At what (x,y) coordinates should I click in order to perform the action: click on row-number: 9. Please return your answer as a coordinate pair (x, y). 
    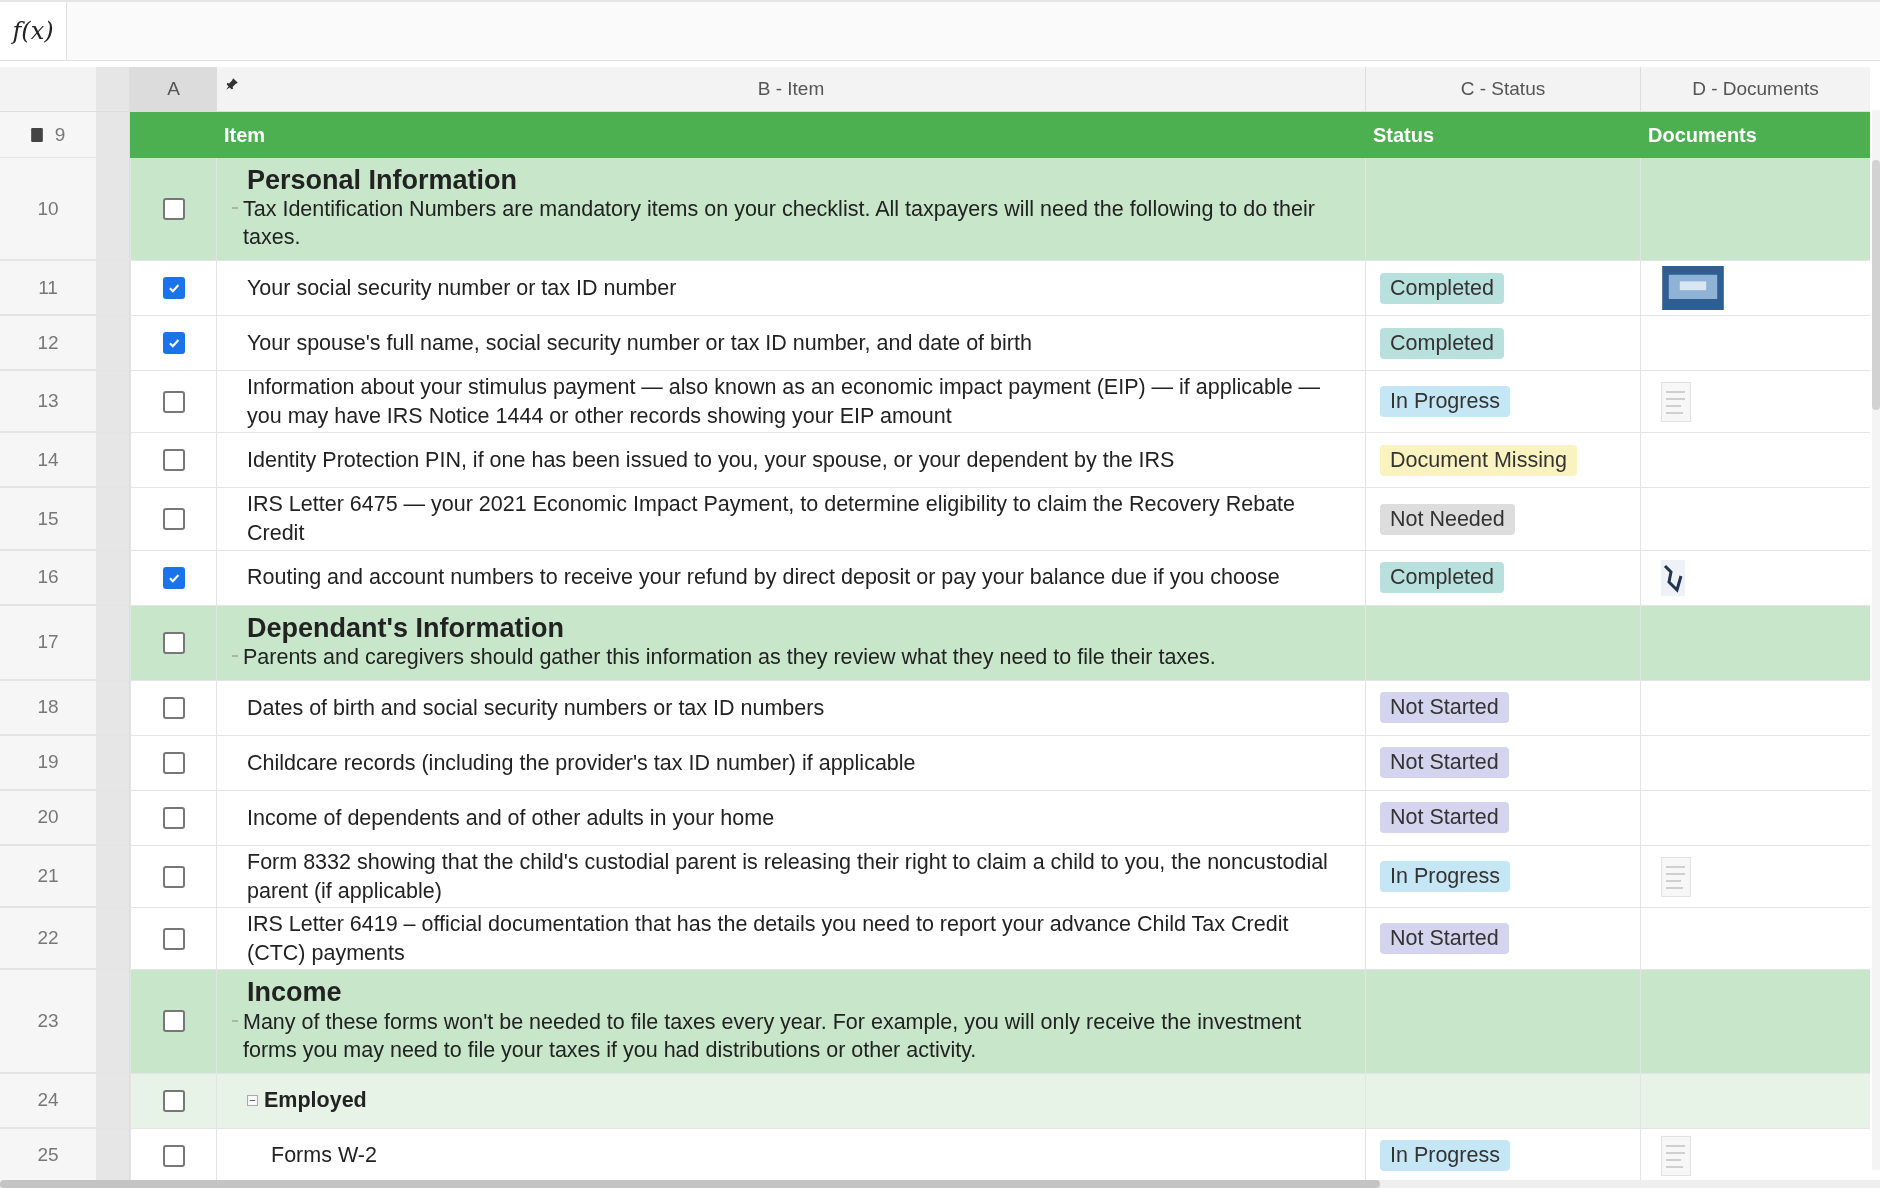
    Looking at the image, I should click on (60, 134).